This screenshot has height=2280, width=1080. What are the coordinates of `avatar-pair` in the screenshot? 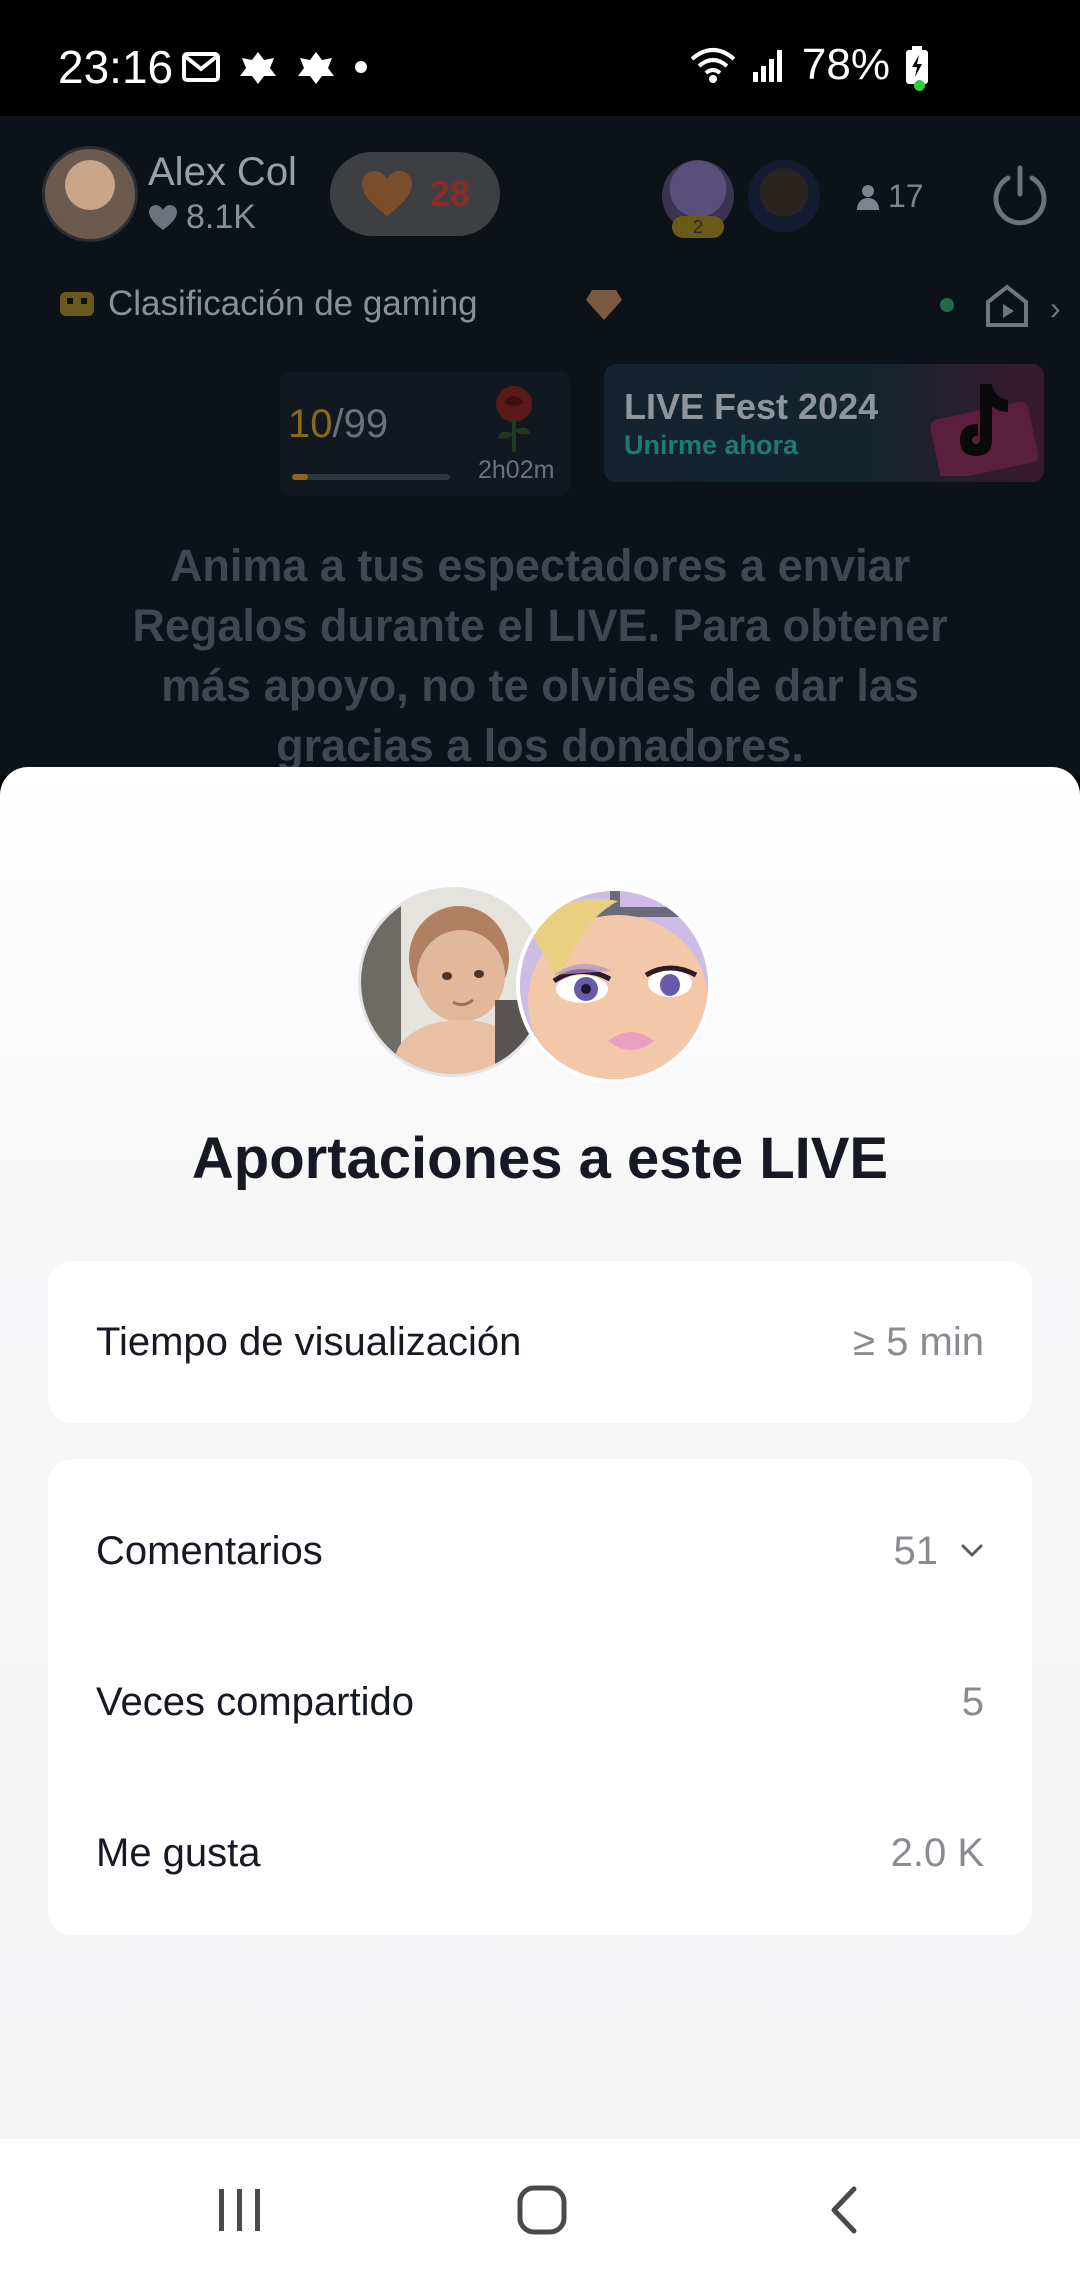 It's located at (536, 985).